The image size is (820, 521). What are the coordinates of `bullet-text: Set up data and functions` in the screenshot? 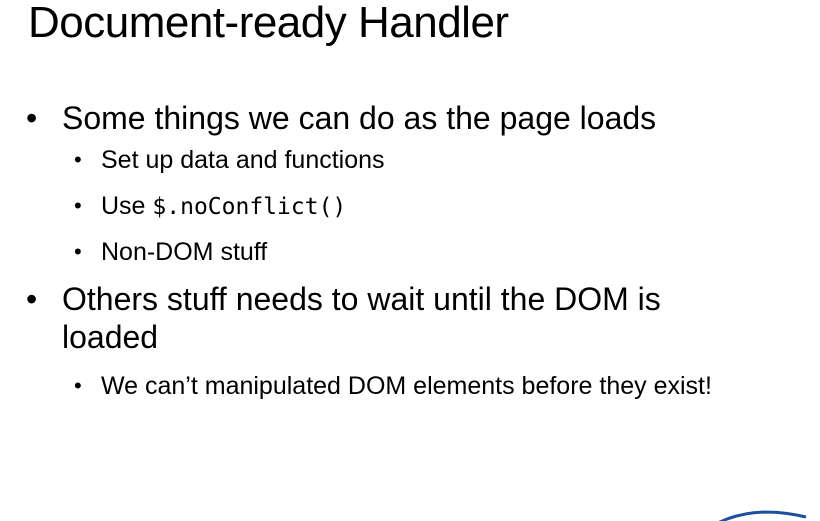 It's located at (243, 159).